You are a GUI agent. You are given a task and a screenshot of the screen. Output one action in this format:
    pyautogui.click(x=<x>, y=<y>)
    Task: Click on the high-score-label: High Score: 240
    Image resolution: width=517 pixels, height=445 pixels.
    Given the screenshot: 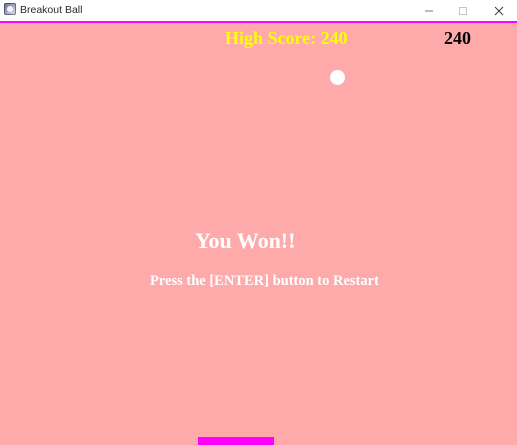 What is the action you would take?
    pyautogui.click(x=286, y=38)
    